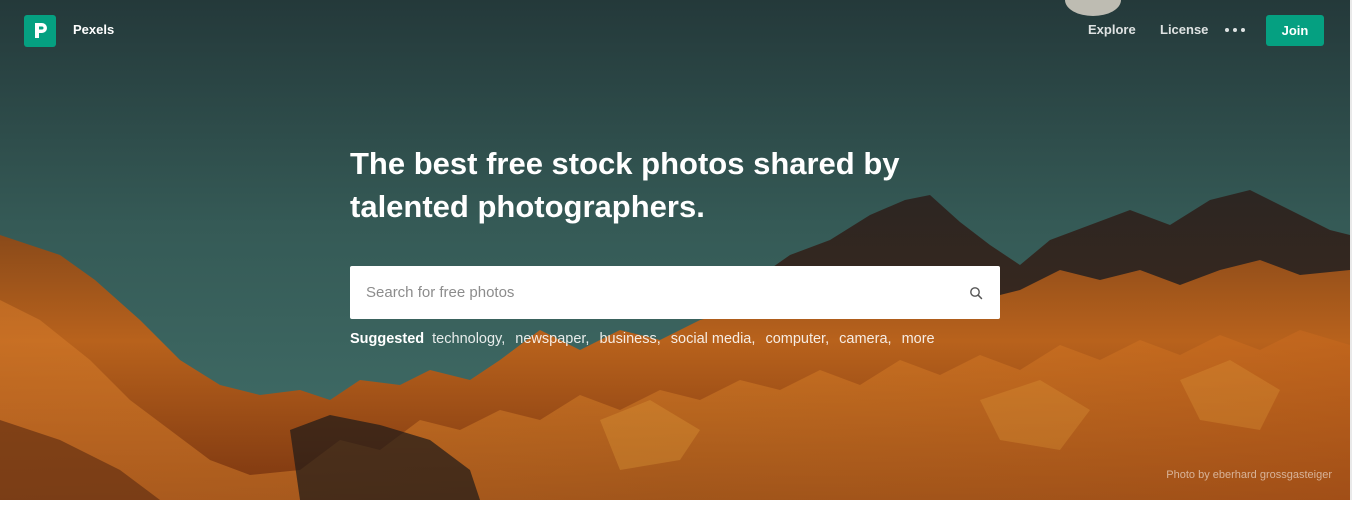 Image resolution: width=1352 pixels, height=506 pixels. I want to click on suggested-label: Suggested, so click(387, 339).